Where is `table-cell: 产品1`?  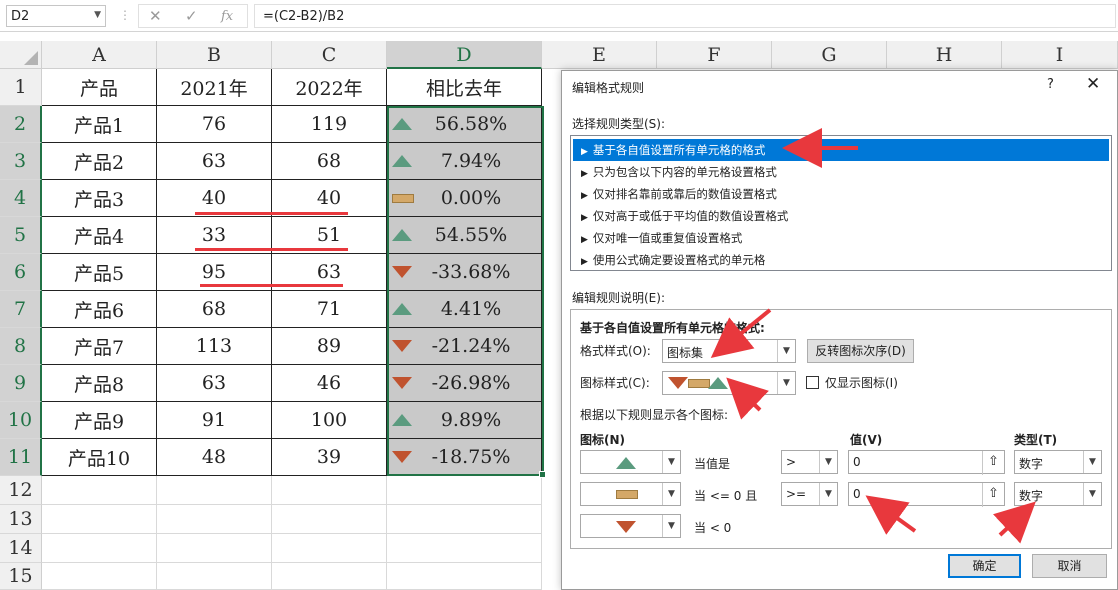 table-cell: 产品1 is located at coordinates (99, 124).